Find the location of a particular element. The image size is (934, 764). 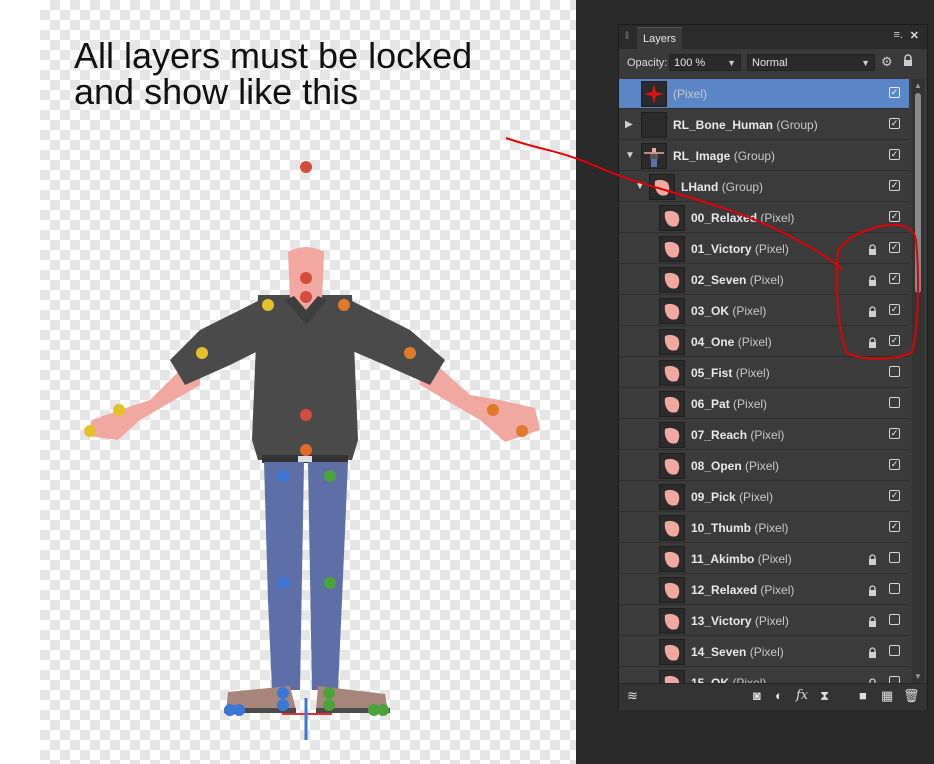

layer-row: 11_Akimbo (Pixel) is located at coordinates (764, 559).